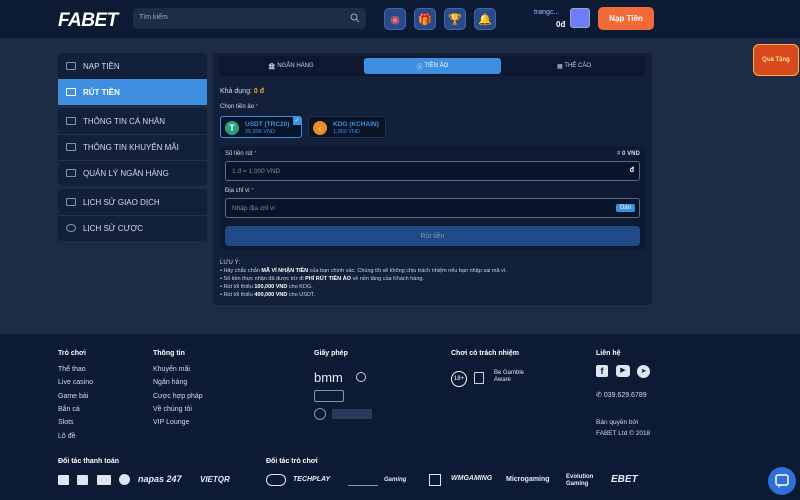  I want to click on card-icon, so click(71, 147).